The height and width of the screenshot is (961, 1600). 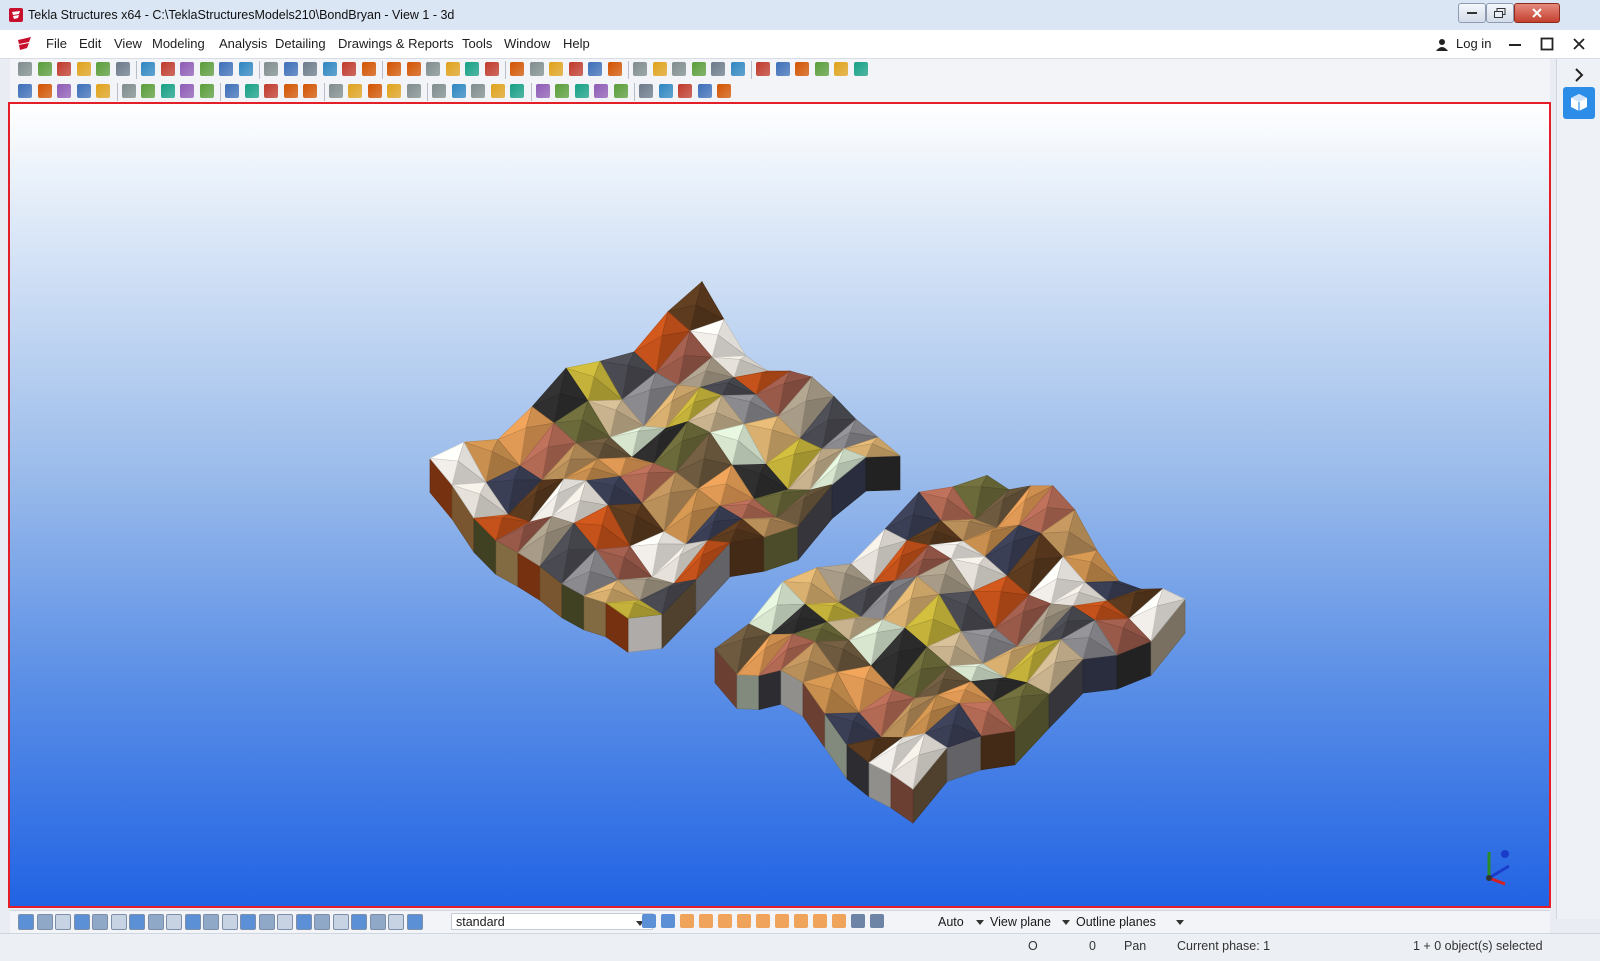 What do you see at coordinates (64, 69) in the screenshot?
I see `save-icon` at bounding box center [64, 69].